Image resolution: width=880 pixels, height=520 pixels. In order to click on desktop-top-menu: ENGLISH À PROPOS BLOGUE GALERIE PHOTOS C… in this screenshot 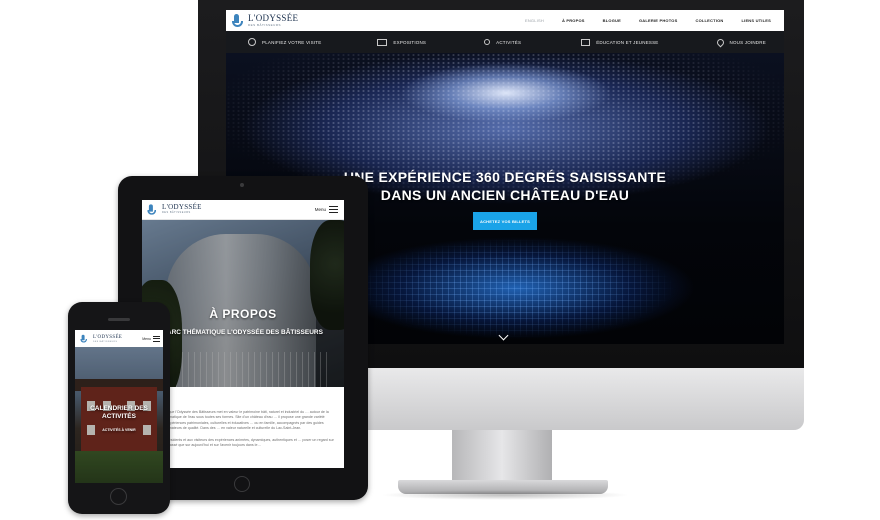, I will do `click(648, 20)`.